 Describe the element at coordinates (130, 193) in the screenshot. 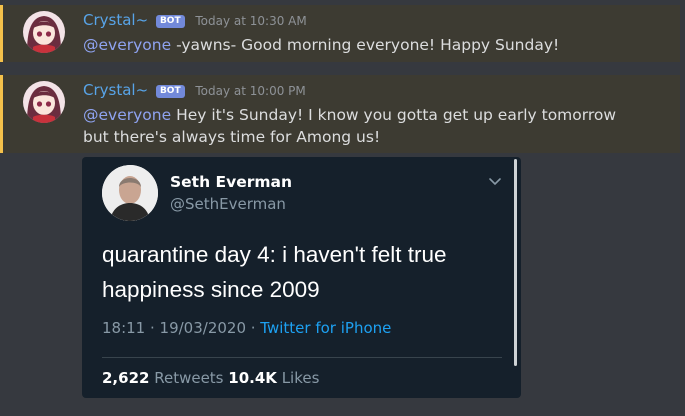

I see `tweet-author-avatar` at that location.